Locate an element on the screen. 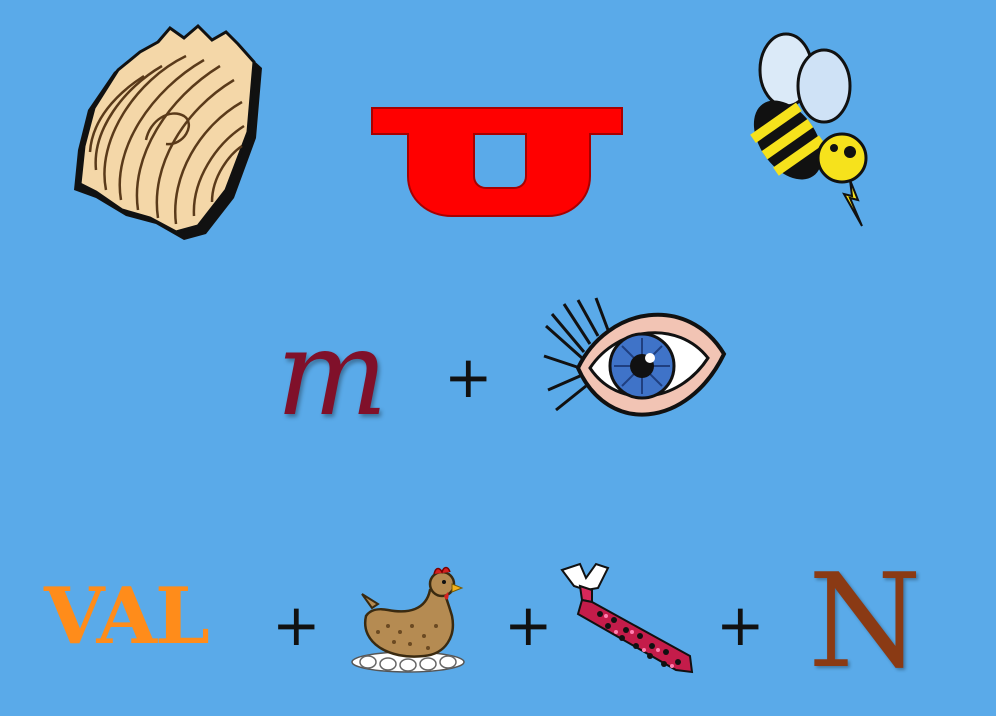 The width and height of the screenshot is (996, 716). magnet-icon is located at coordinates (497, 162).